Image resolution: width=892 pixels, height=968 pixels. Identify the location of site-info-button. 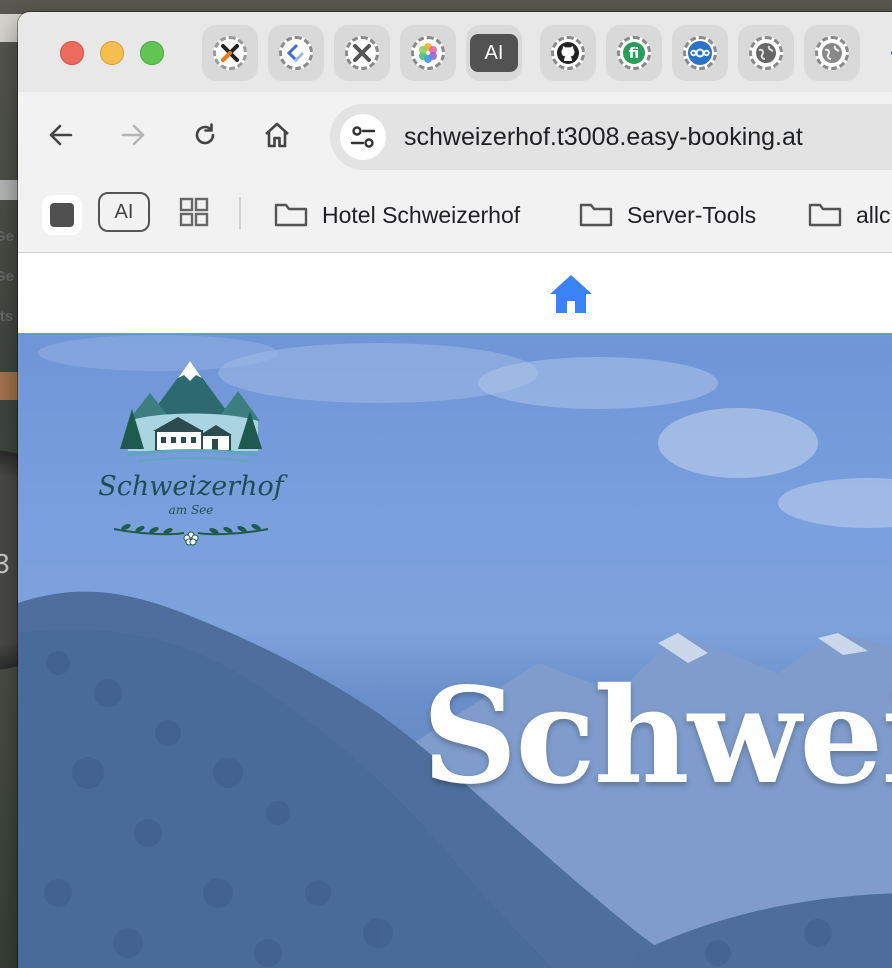
(363, 137).